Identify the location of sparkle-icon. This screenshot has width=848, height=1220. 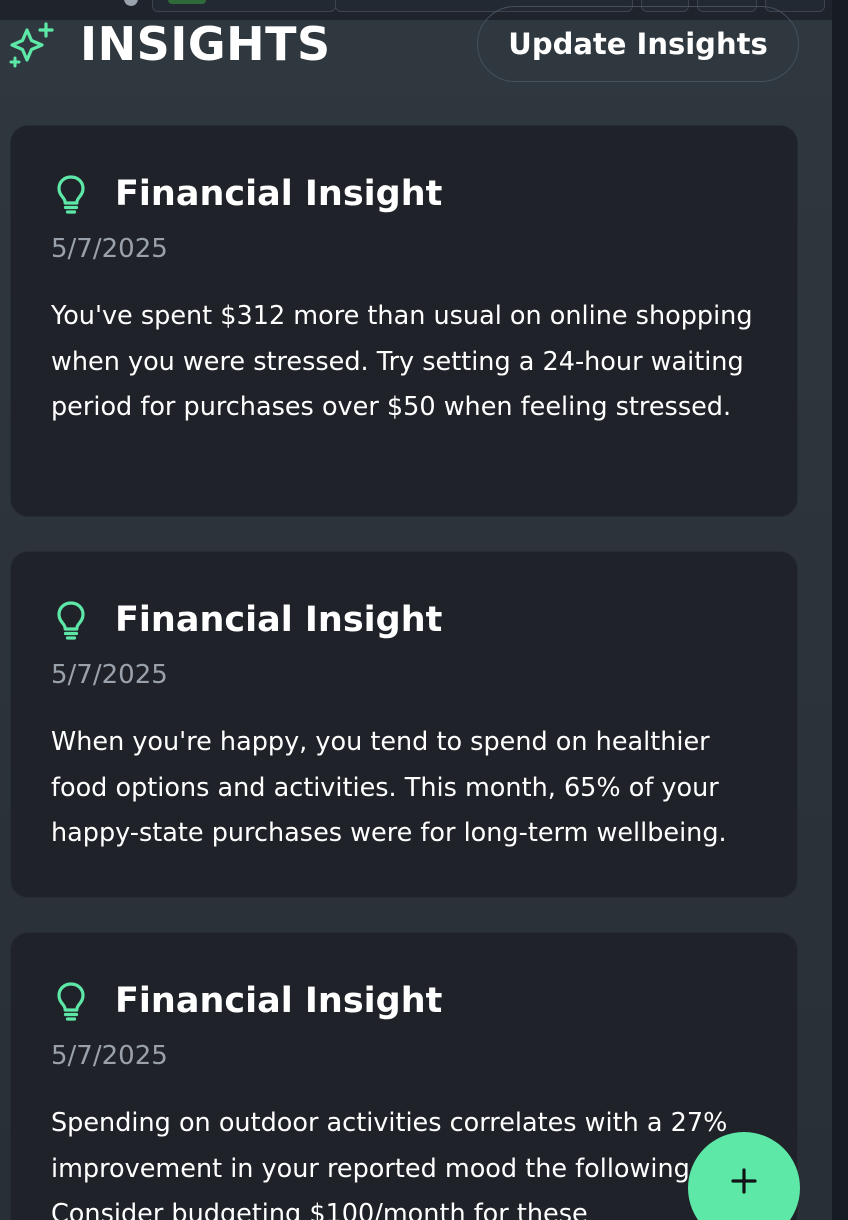
(31, 45).